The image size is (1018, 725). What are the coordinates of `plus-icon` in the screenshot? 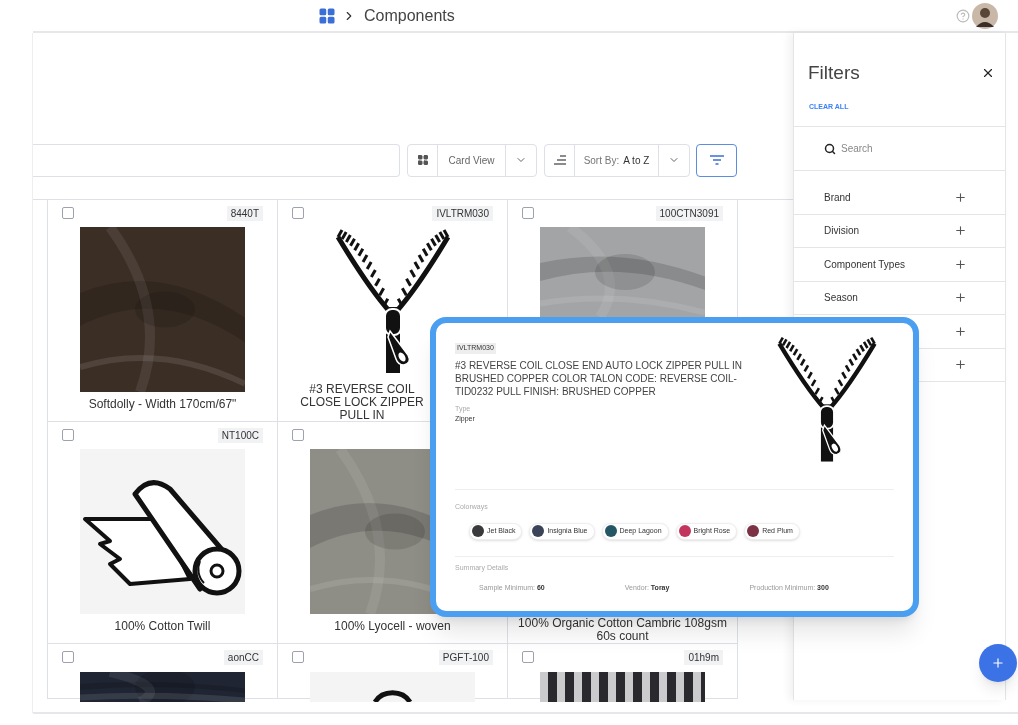 It's located at (998, 663).